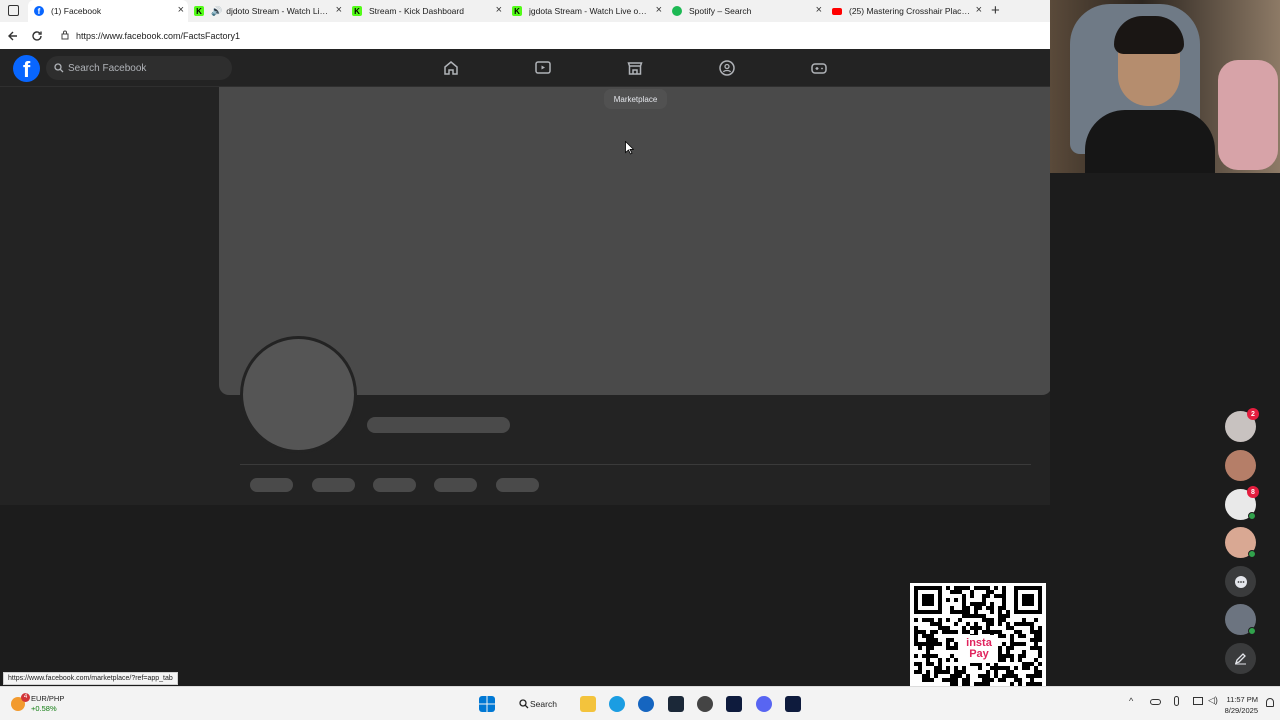 This screenshot has height=720, width=1280. What do you see at coordinates (543, 704) in the screenshot?
I see `taskbar-search-label: Search` at bounding box center [543, 704].